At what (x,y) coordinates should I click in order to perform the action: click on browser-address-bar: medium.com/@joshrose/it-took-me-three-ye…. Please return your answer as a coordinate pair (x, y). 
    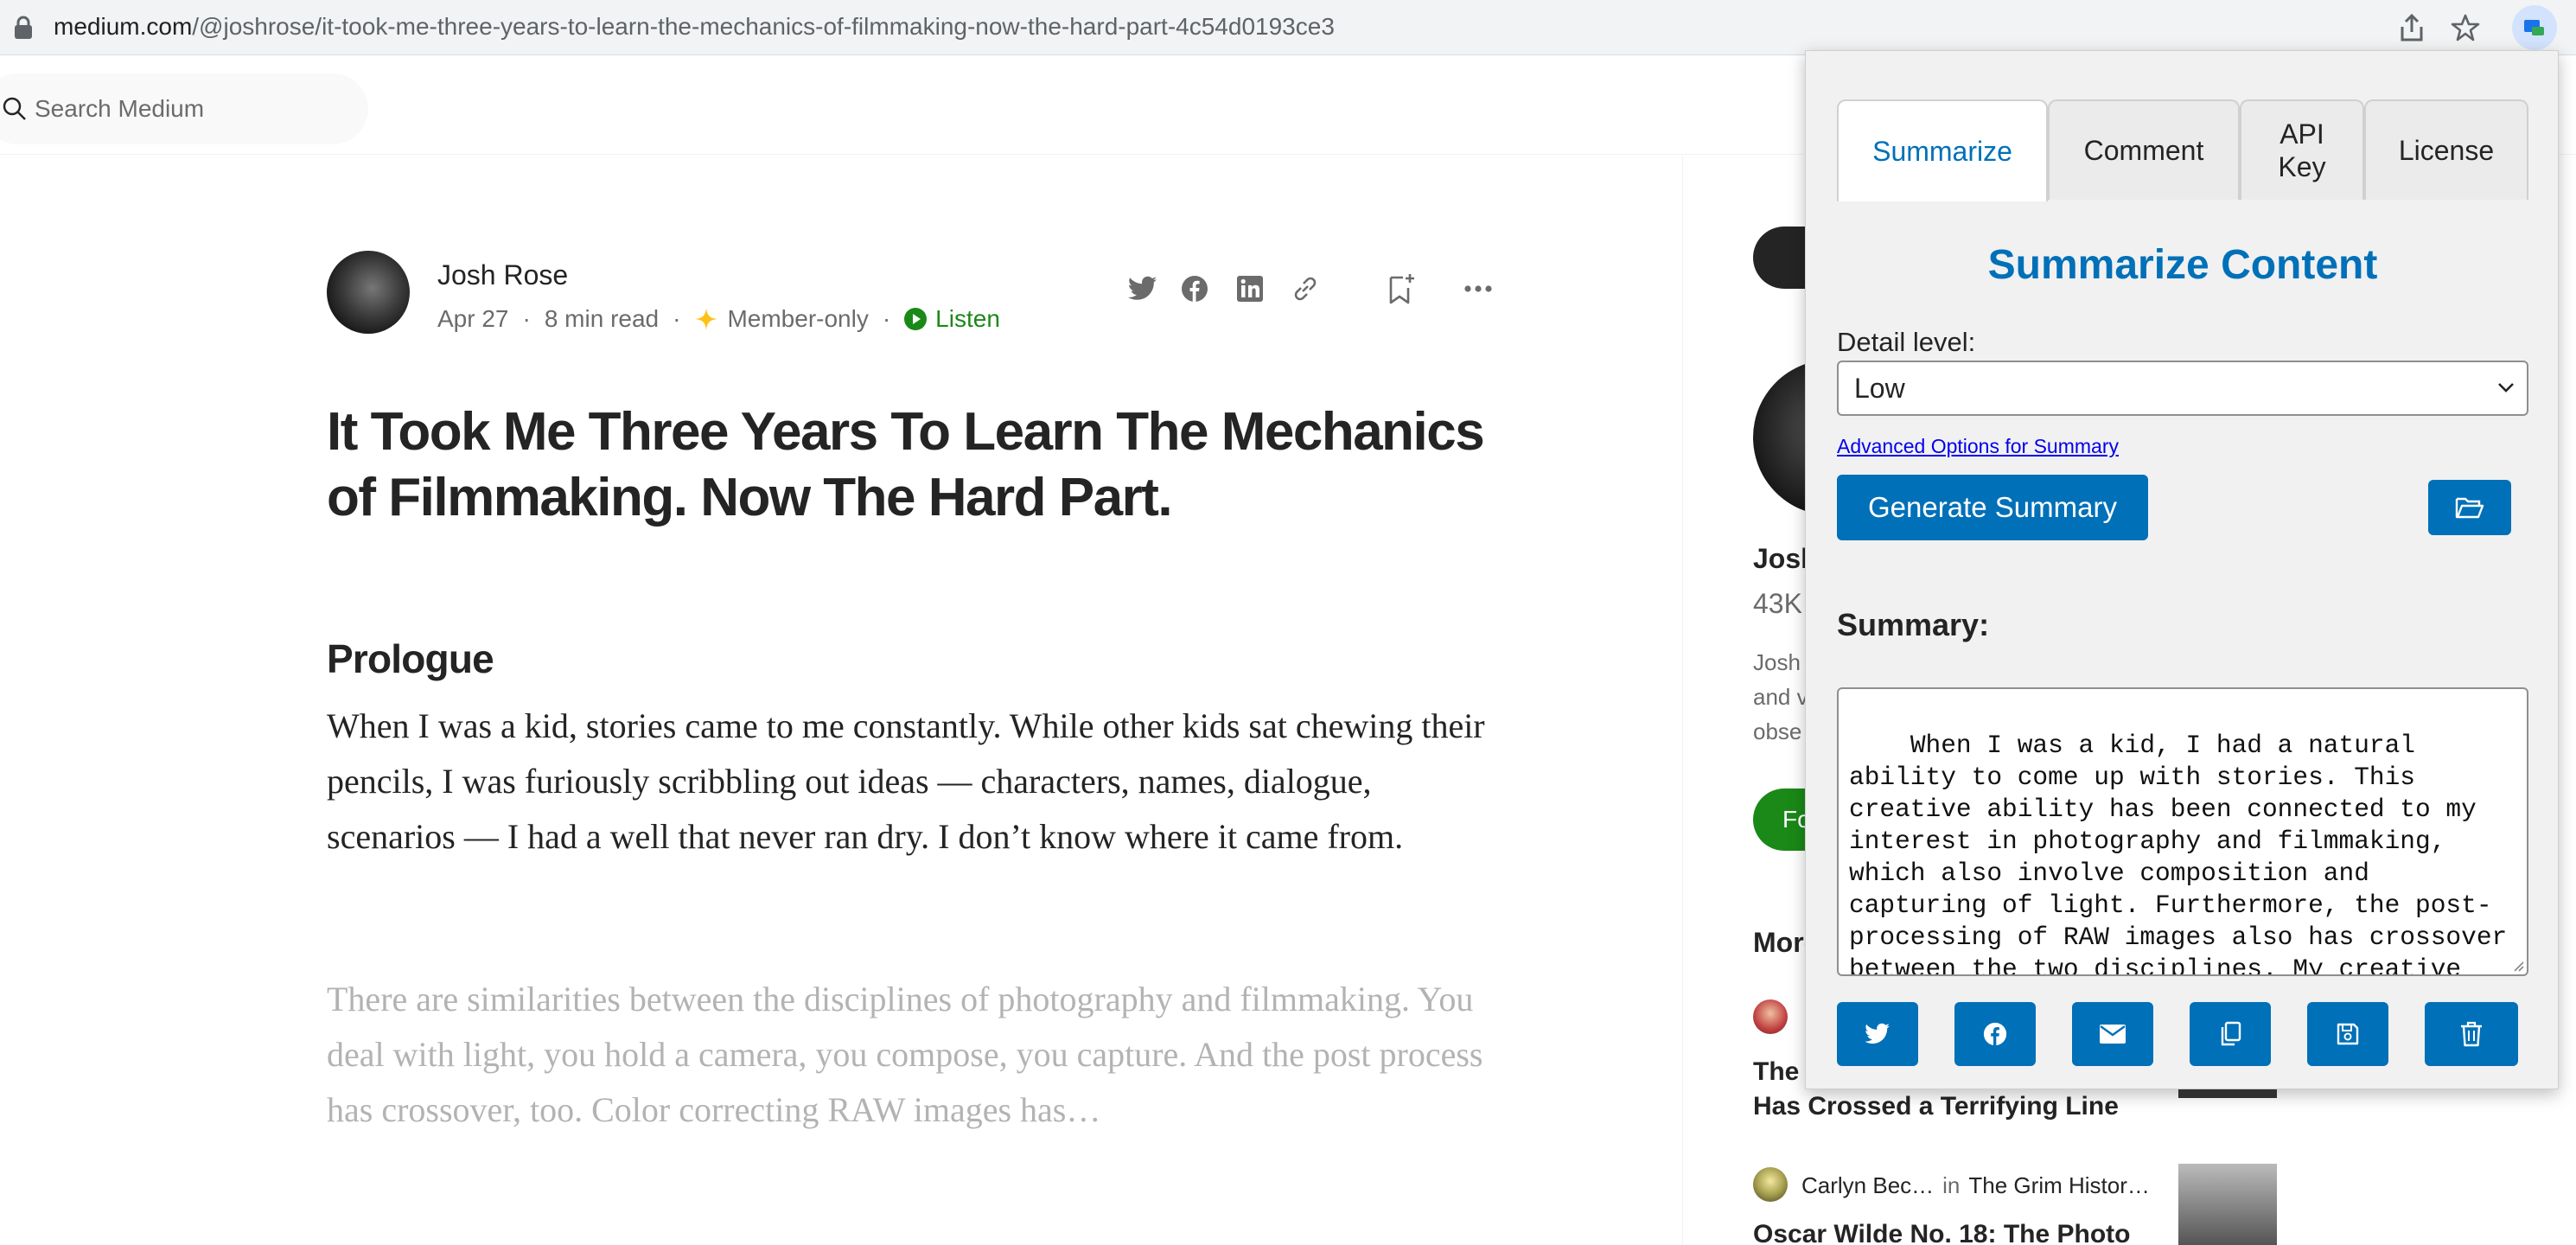
    Looking at the image, I should click on (1288, 27).